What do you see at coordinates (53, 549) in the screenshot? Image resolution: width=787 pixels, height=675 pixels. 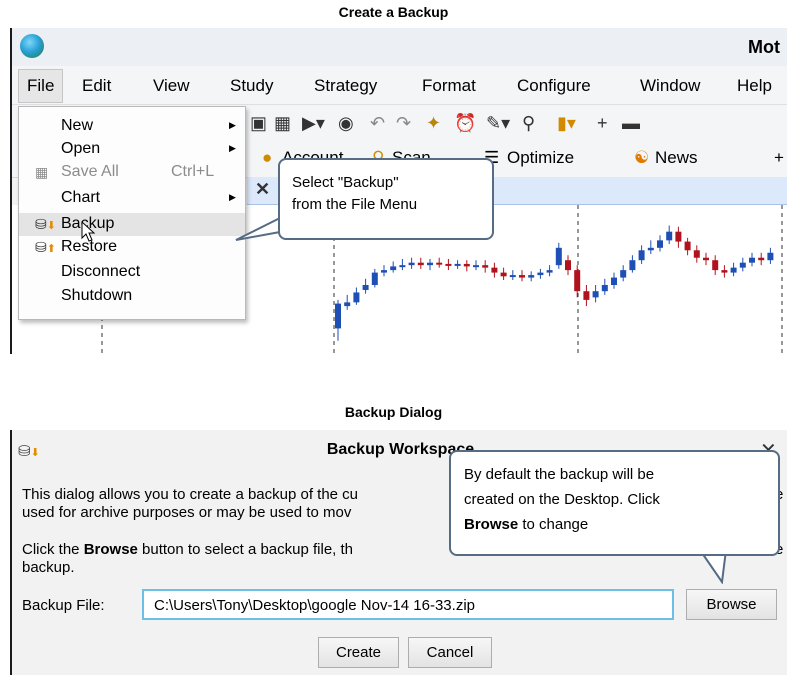 I see `dialog-text: Click the` at bounding box center [53, 549].